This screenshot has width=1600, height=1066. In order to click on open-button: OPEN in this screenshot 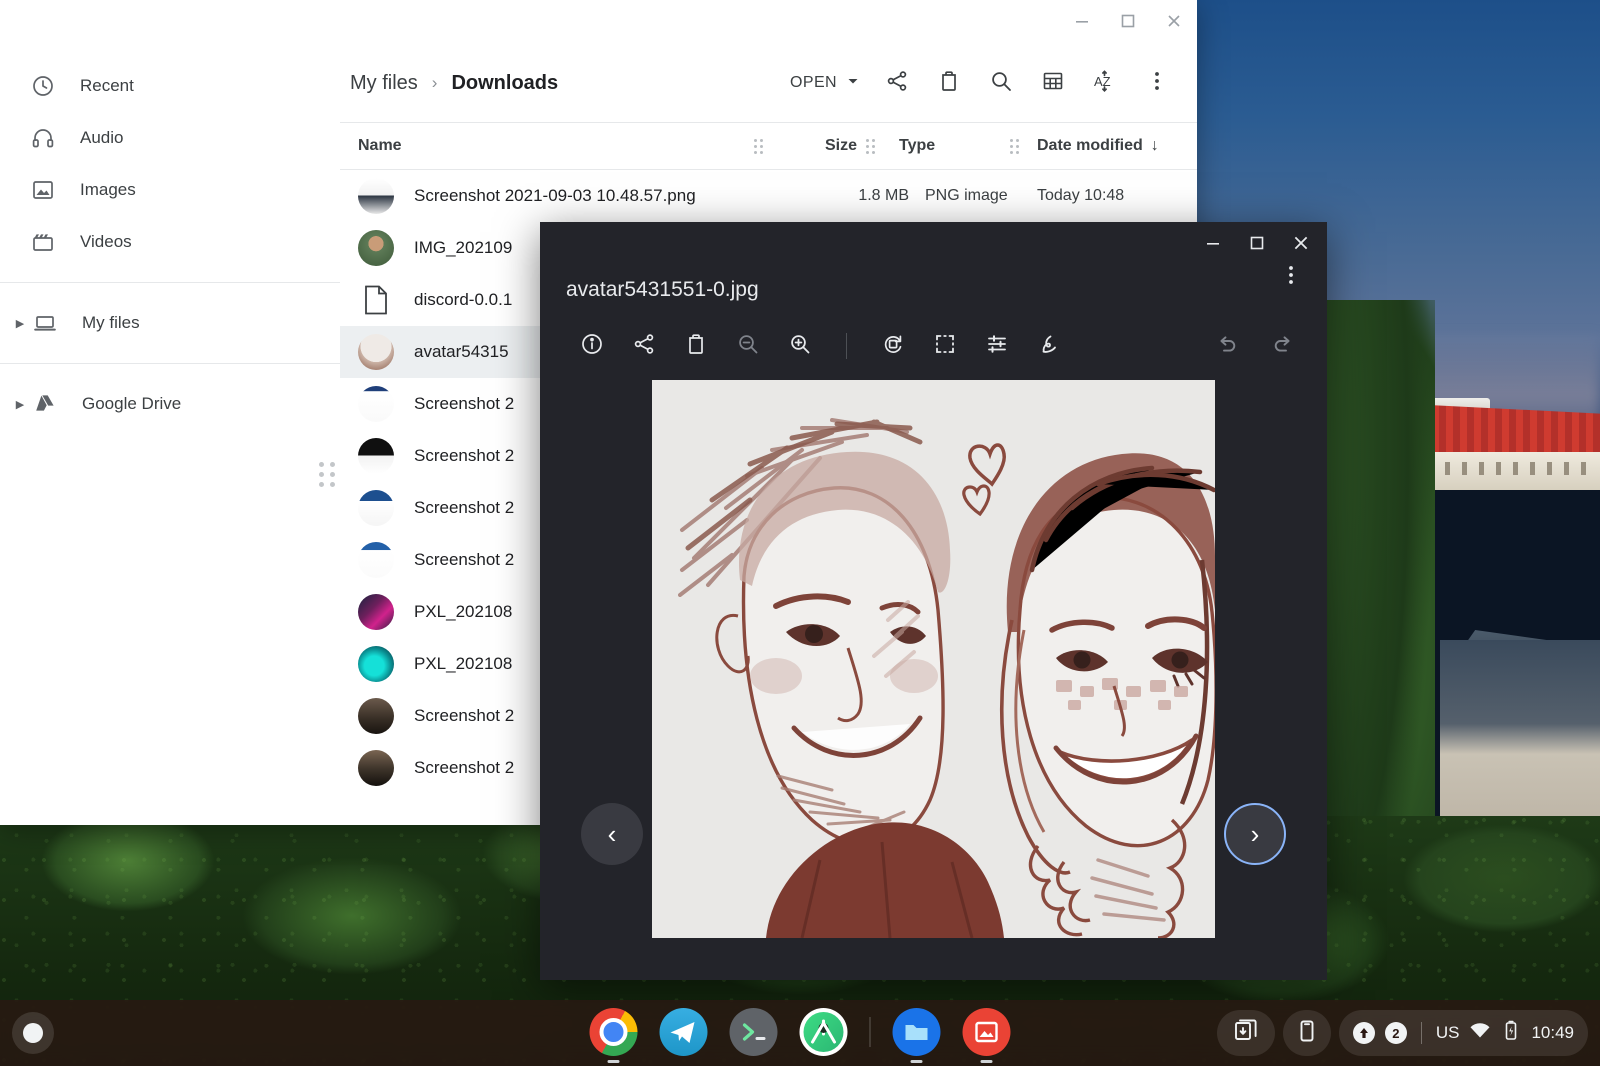, I will do `click(824, 83)`.